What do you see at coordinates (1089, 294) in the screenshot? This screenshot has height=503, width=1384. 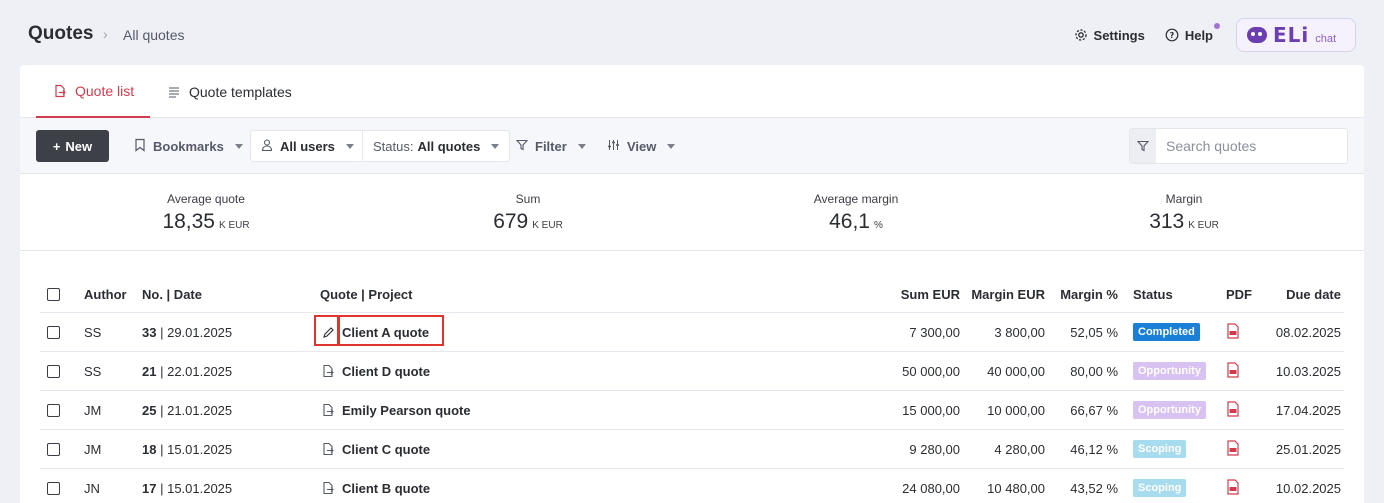 I see `header-margin-pct: Margin %` at bounding box center [1089, 294].